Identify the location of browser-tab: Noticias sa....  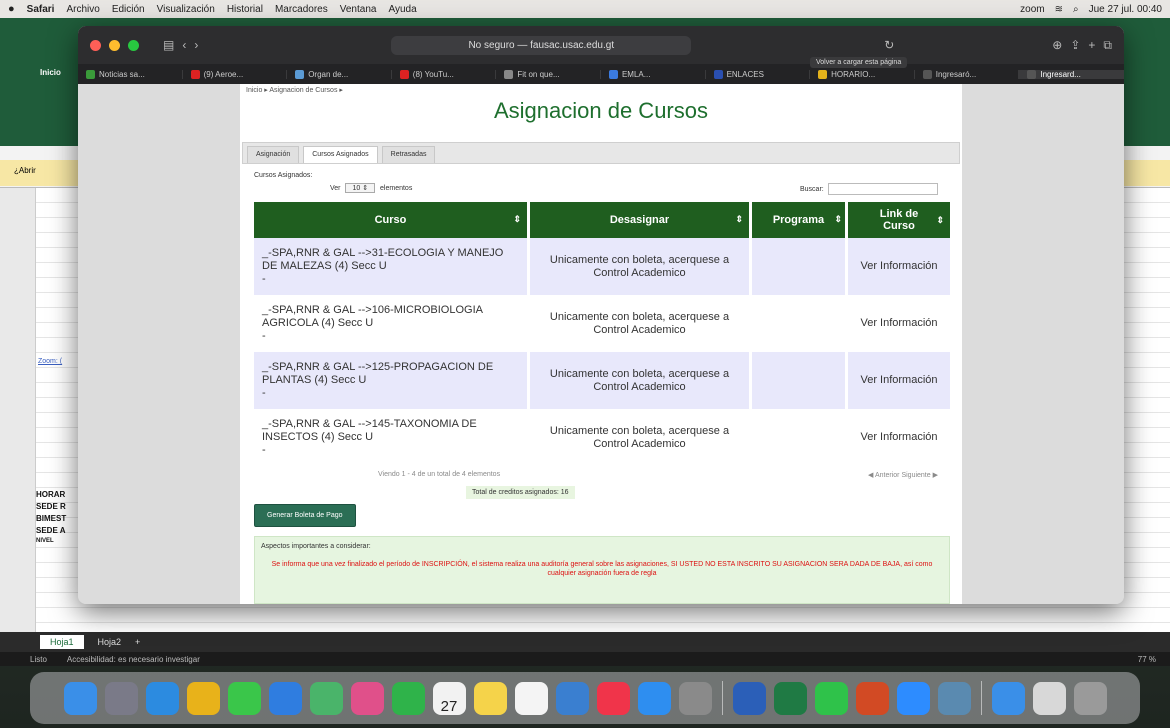
(130, 74).